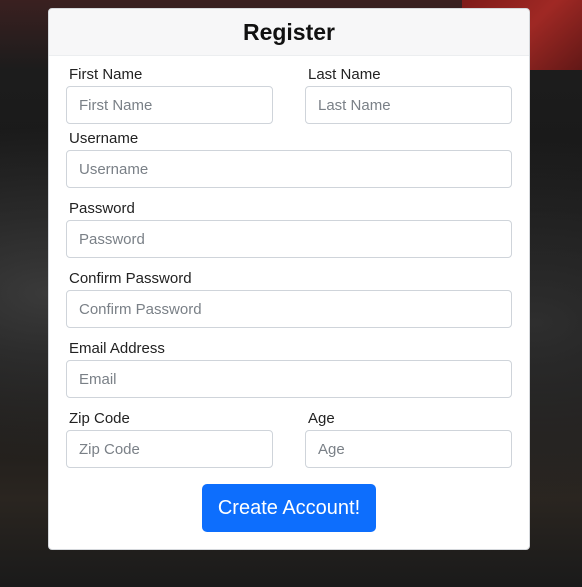  Describe the element at coordinates (408, 449) in the screenshot. I see `age-input` at that location.